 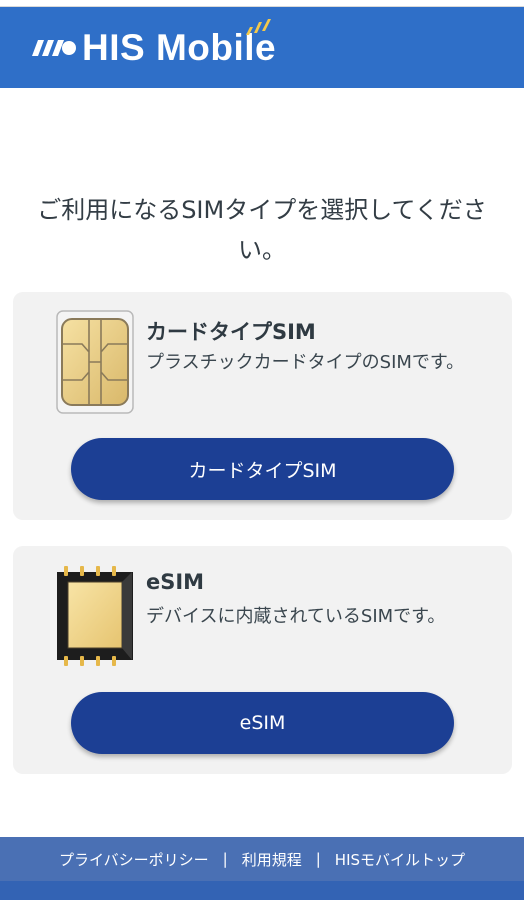 What do you see at coordinates (272, 859) in the screenshot?
I see `footer-link-terms: 利用規程` at bounding box center [272, 859].